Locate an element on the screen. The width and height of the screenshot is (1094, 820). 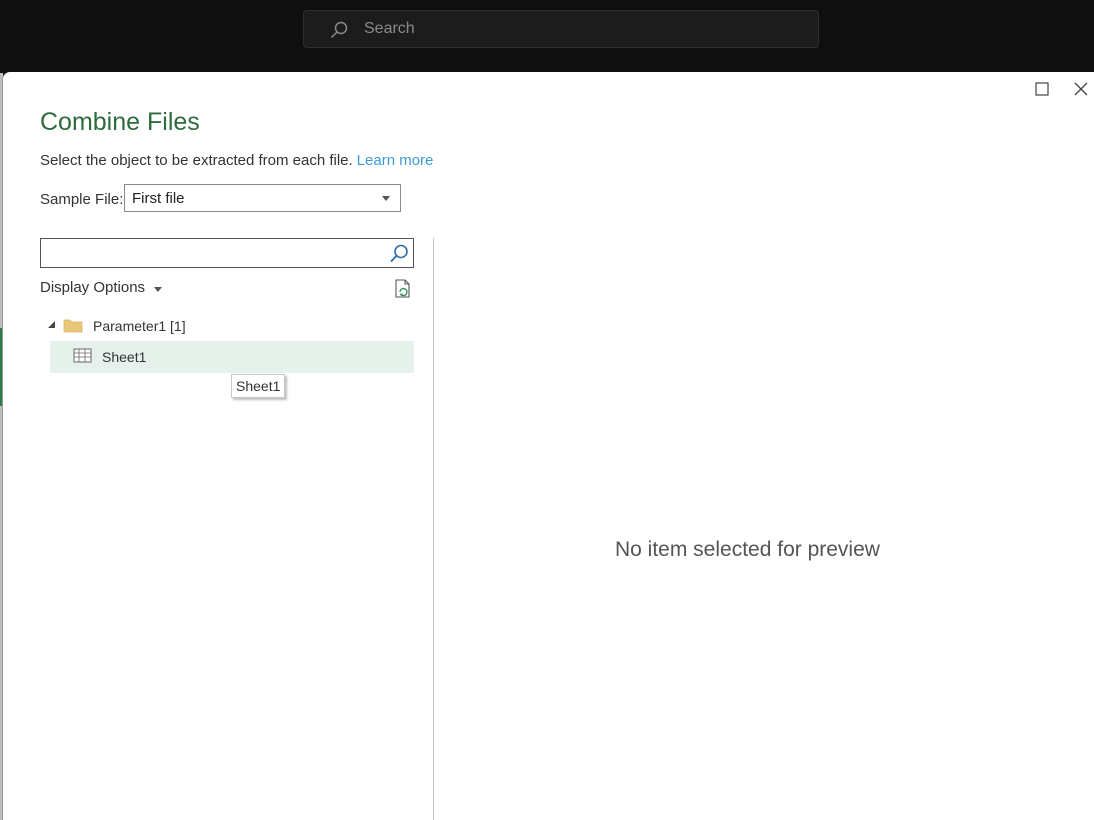
tree-folder-parameter1: Parameter1 [1] is located at coordinates (227, 326).